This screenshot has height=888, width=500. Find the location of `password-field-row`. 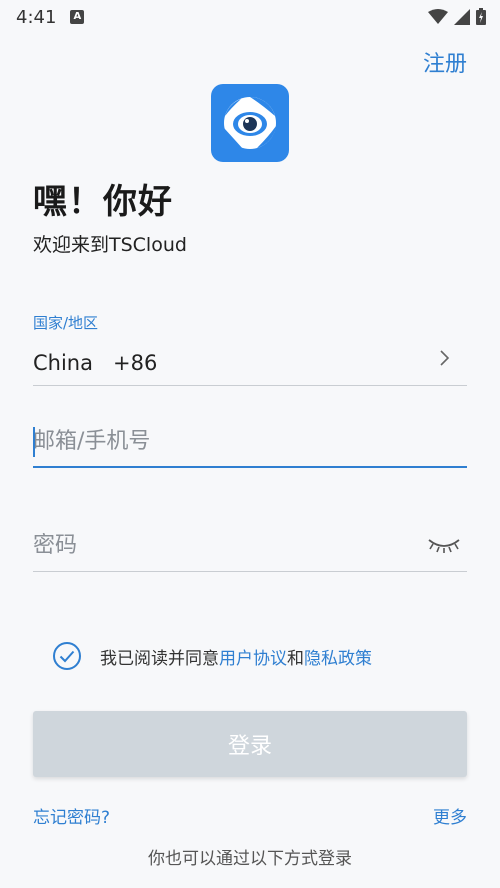

password-field-row is located at coordinates (250, 546).